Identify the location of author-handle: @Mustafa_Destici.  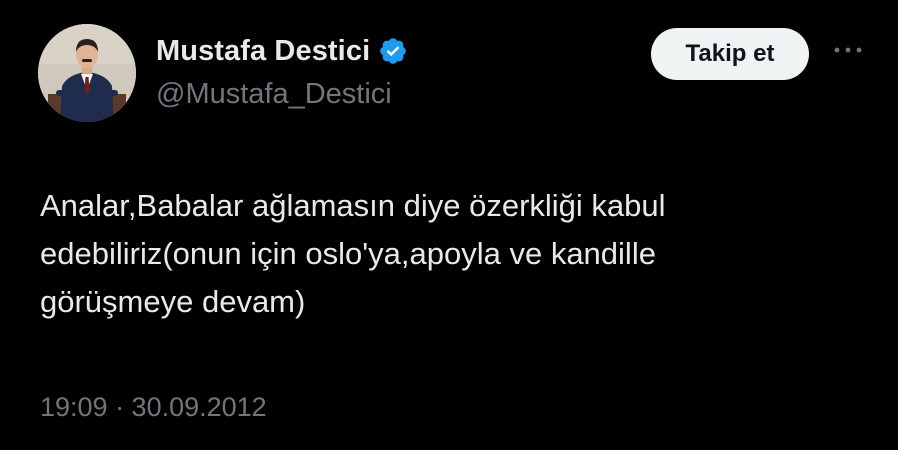
(274, 94).